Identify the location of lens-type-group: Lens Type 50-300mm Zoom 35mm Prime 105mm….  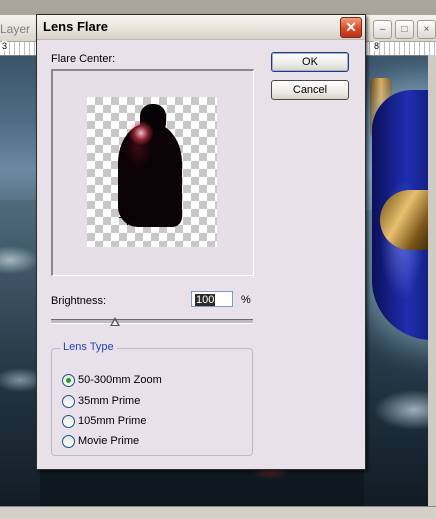
(152, 398).